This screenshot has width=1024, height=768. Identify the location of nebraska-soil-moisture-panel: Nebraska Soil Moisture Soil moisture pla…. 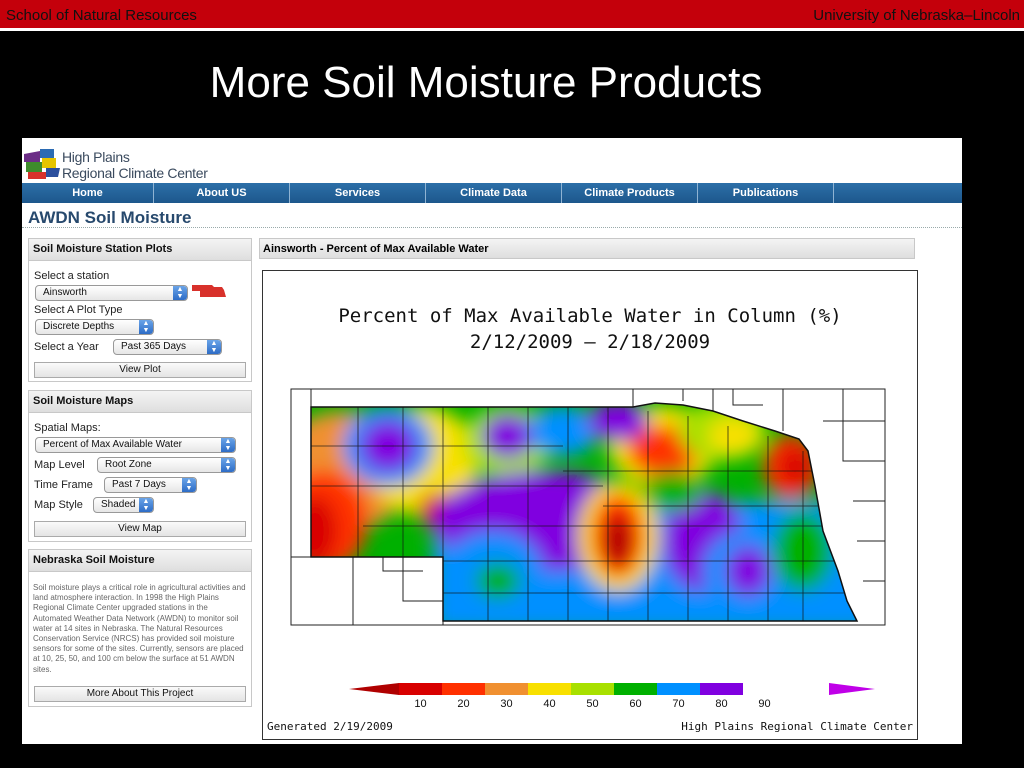
(140, 628).